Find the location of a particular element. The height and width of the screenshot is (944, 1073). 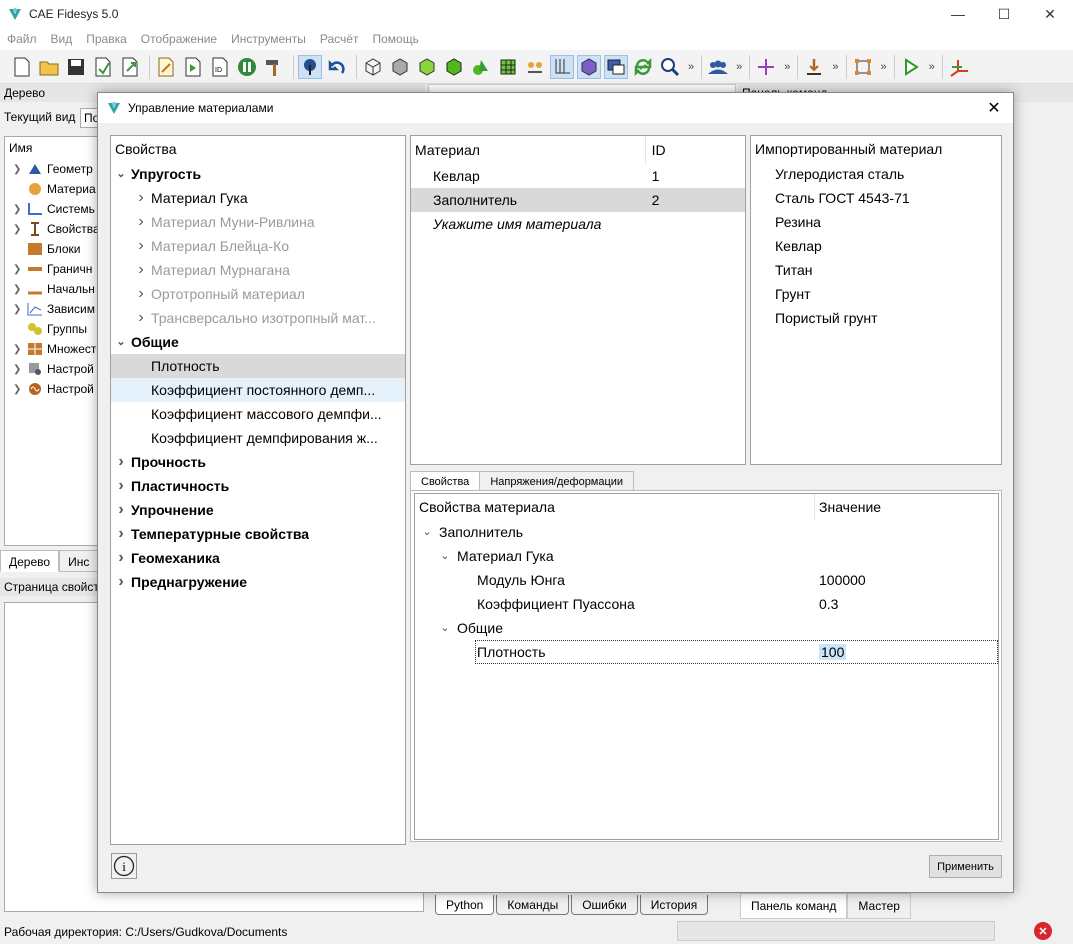

close-app-button: ✕ is located at coordinates (1050, 14).